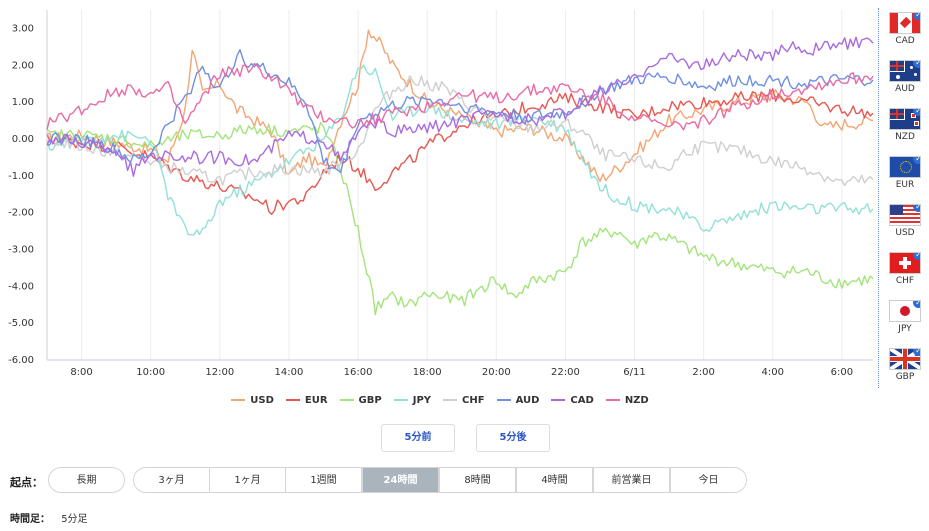 This screenshot has height=531, width=929. Describe the element at coordinates (23, 28) in the screenshot. I see `y-tick-label: 3.00` at that location.